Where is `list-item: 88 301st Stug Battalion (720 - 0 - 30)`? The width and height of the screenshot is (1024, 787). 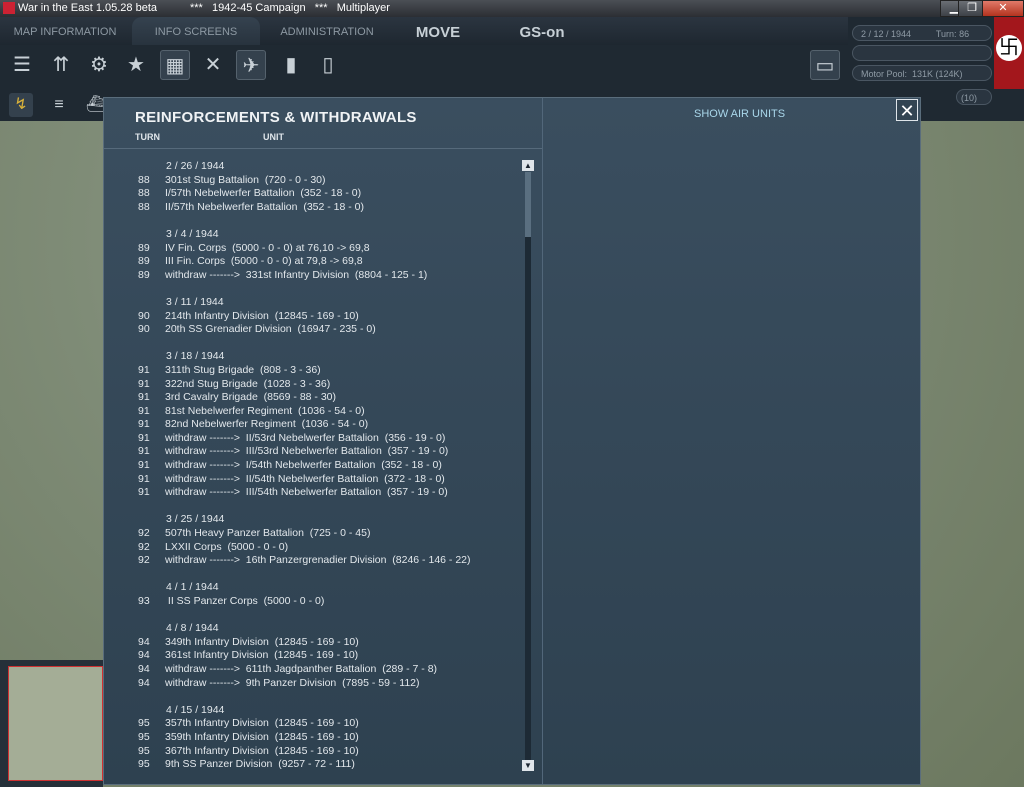 list-item: 88 301st Stug Battalion (720 - 0 - 30) is located at coordinates (311, 181).